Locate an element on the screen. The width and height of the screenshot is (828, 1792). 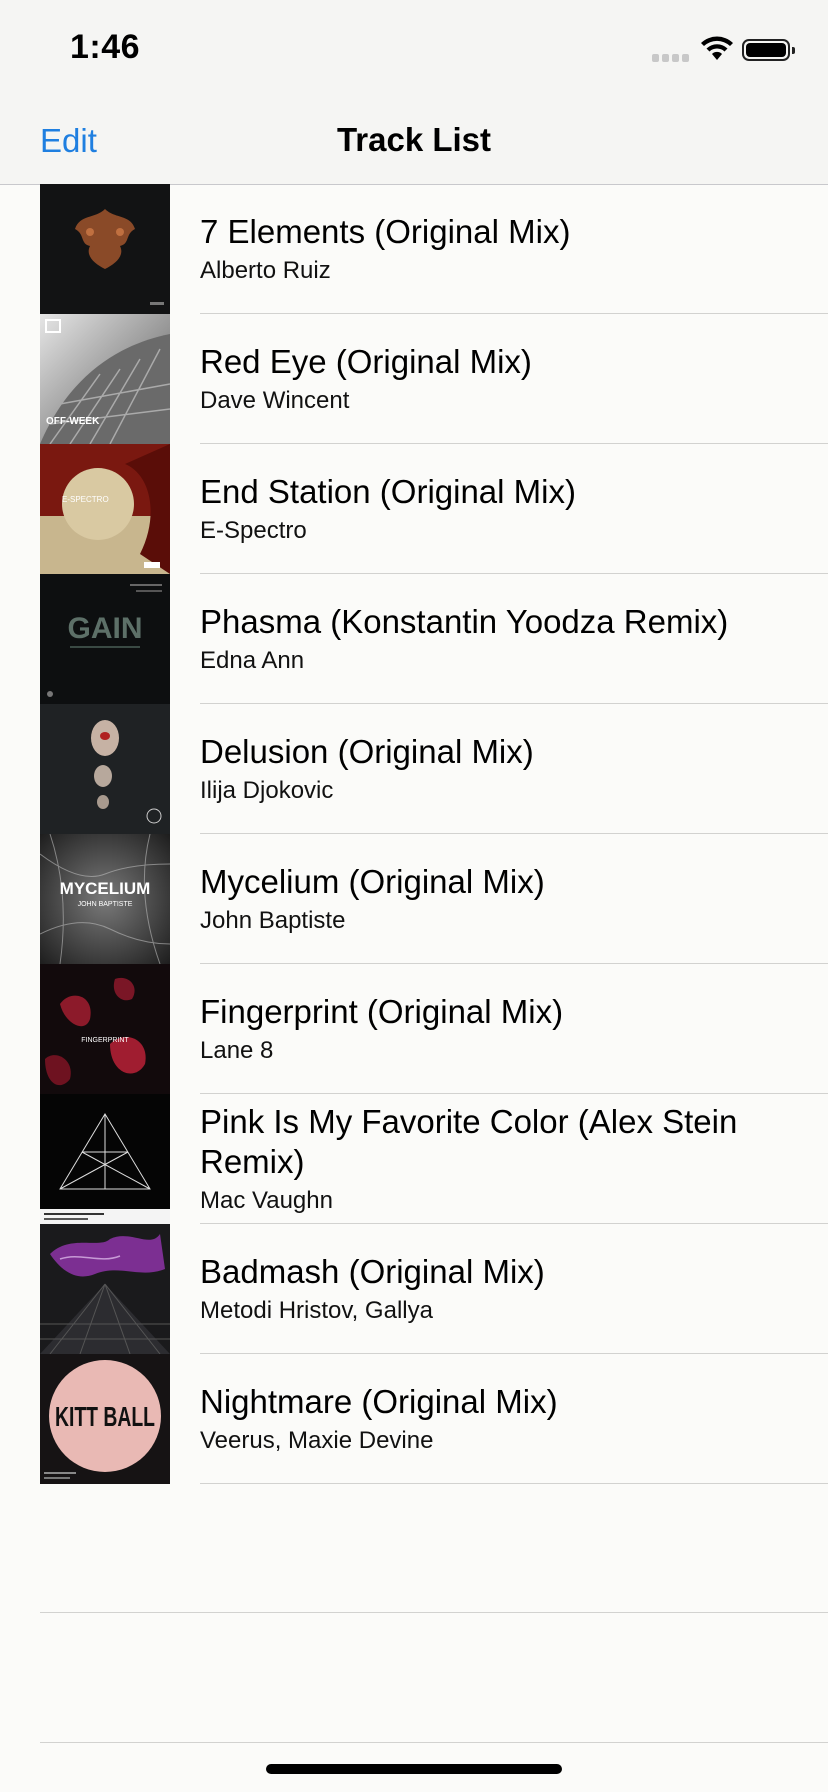
track-row: 7 Elements (Original Mix) Alberto Ruiz is located at coordinates (414, 249).